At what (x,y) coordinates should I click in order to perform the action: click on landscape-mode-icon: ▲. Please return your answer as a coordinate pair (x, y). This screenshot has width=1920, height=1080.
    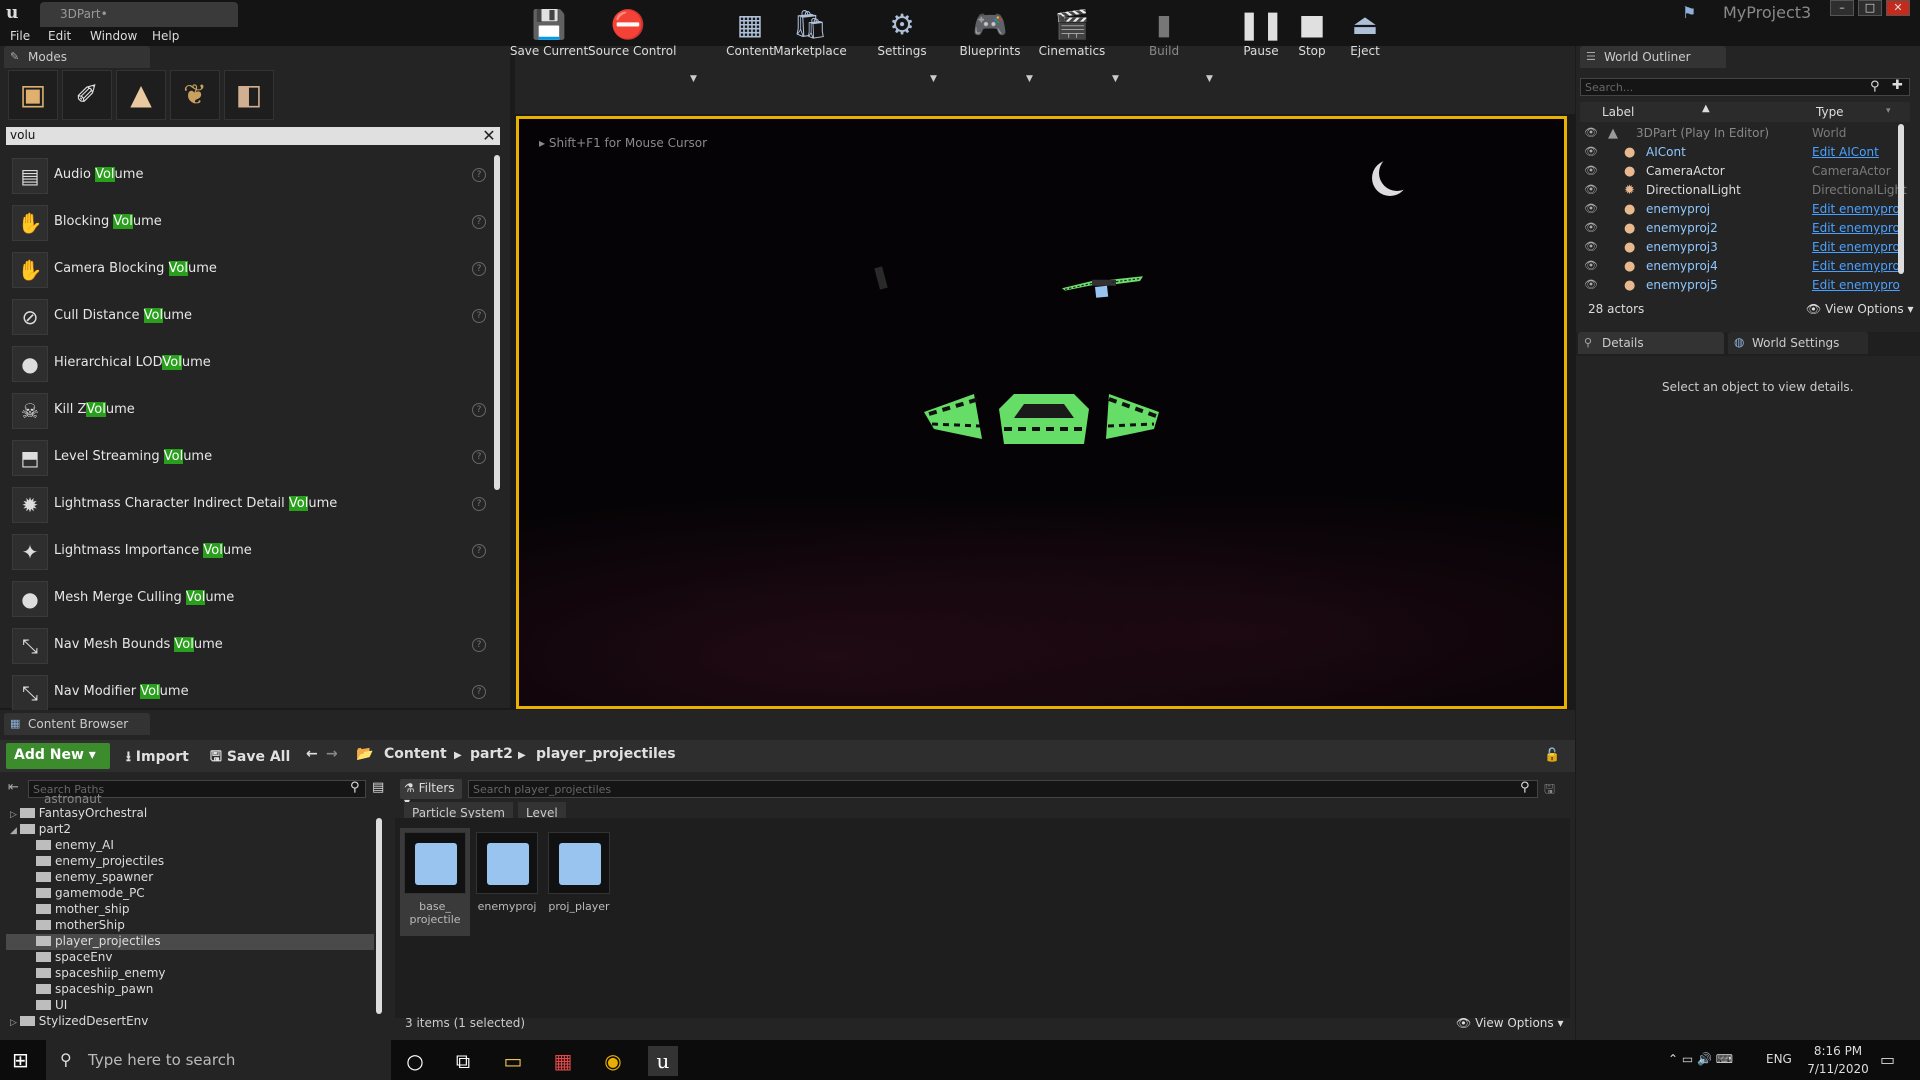
    Looking at the image, I should click on (141, 95).